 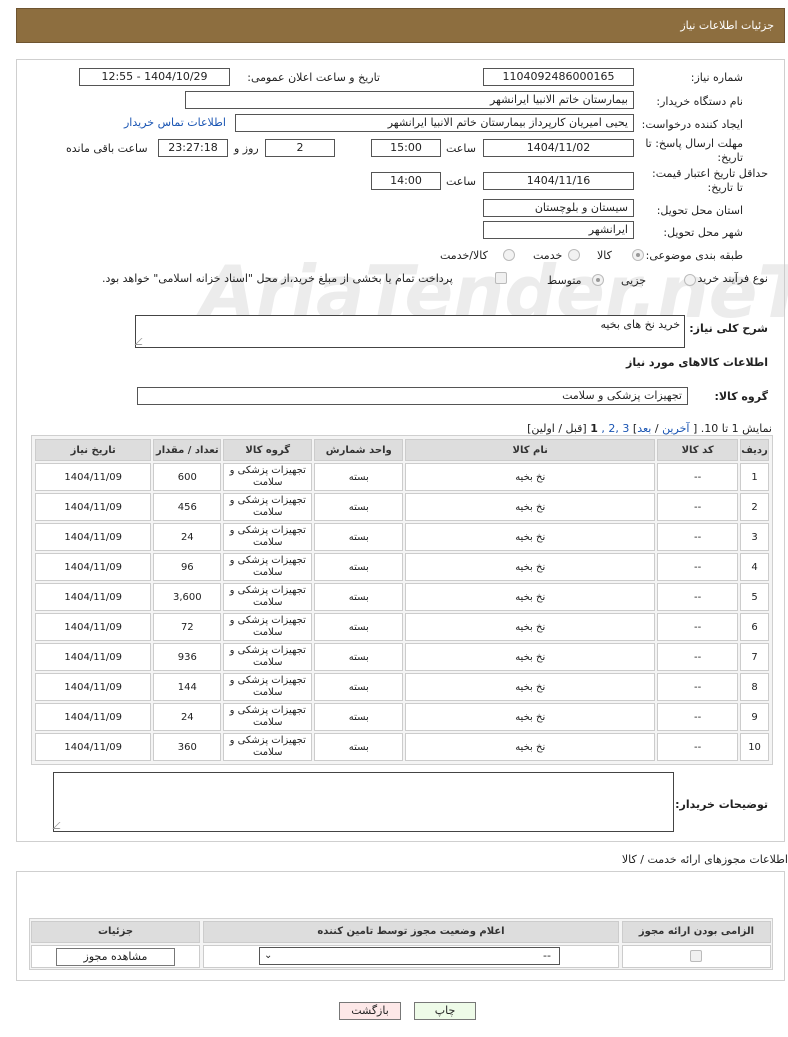 I want to click on price-date-field: 1404/11/16, so click(x=558, y=181).